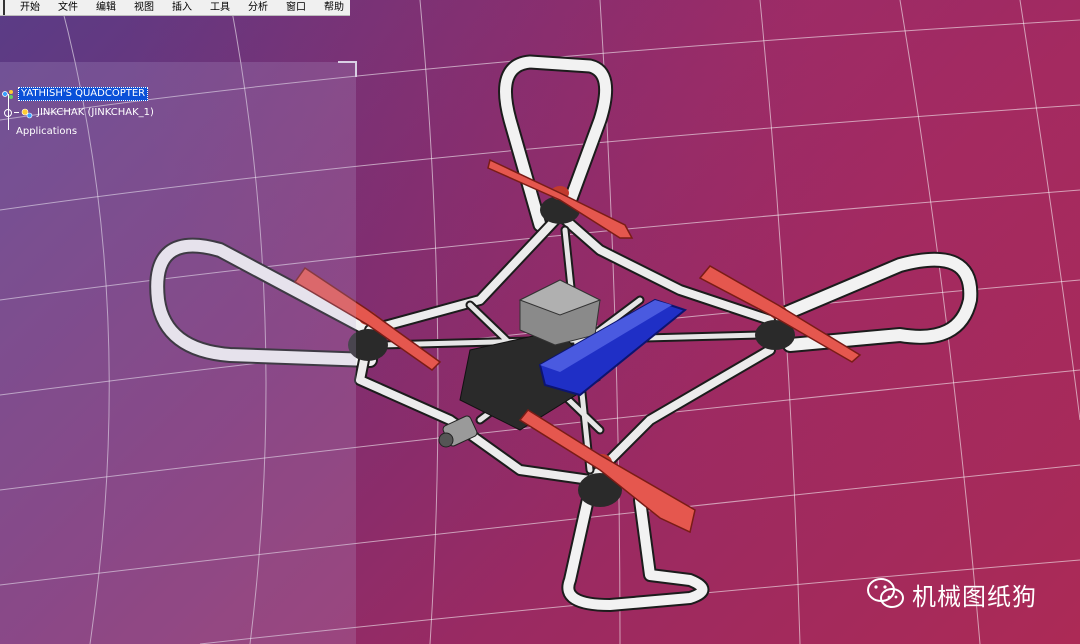  What do you see at coordinates (8, 112) in the screenshot?
I see `expand-toggle-icon` at bounding box center [8, 112].